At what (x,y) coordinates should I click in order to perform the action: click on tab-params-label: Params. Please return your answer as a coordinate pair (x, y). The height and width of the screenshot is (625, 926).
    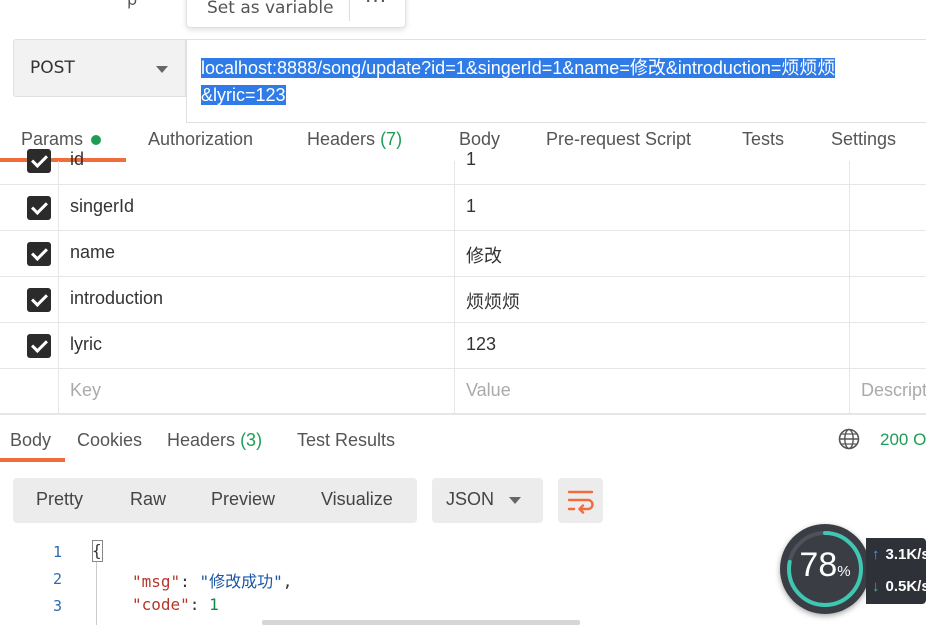
    Looking at the image, I should click on (52, 139).